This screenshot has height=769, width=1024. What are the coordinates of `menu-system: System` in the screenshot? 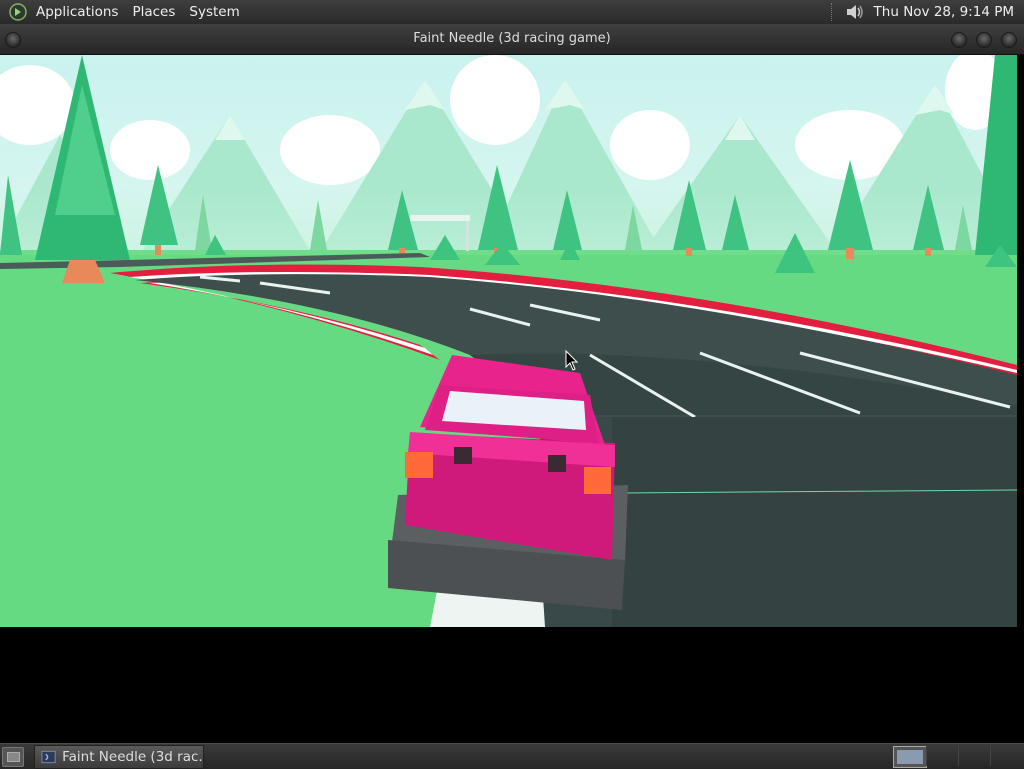 It's located at (214, 12).